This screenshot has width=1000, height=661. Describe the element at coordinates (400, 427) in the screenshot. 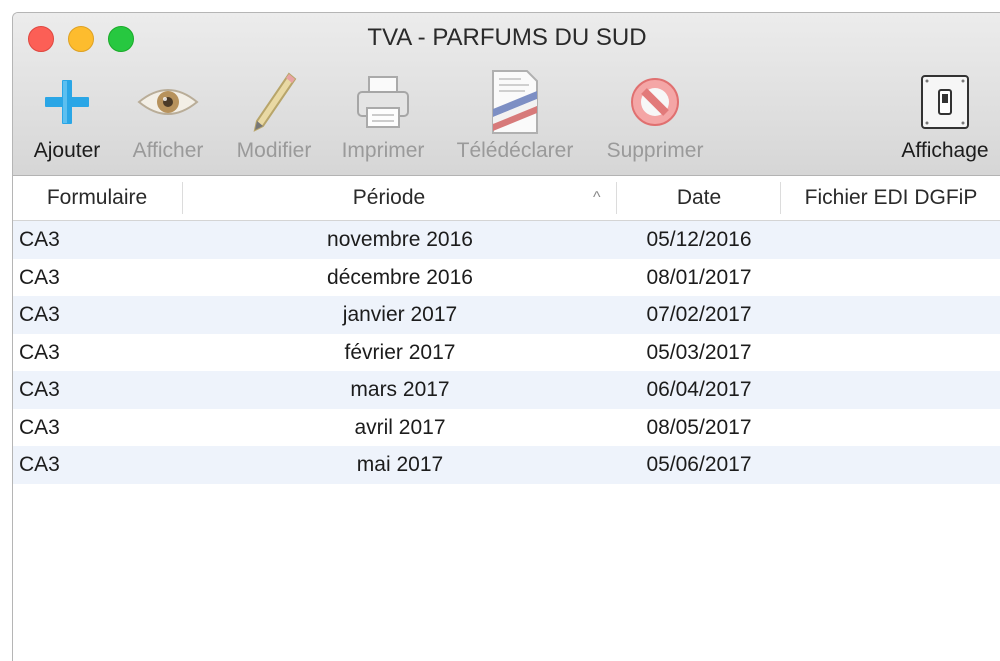

I see `cell-periode: avril 2017` at that location.